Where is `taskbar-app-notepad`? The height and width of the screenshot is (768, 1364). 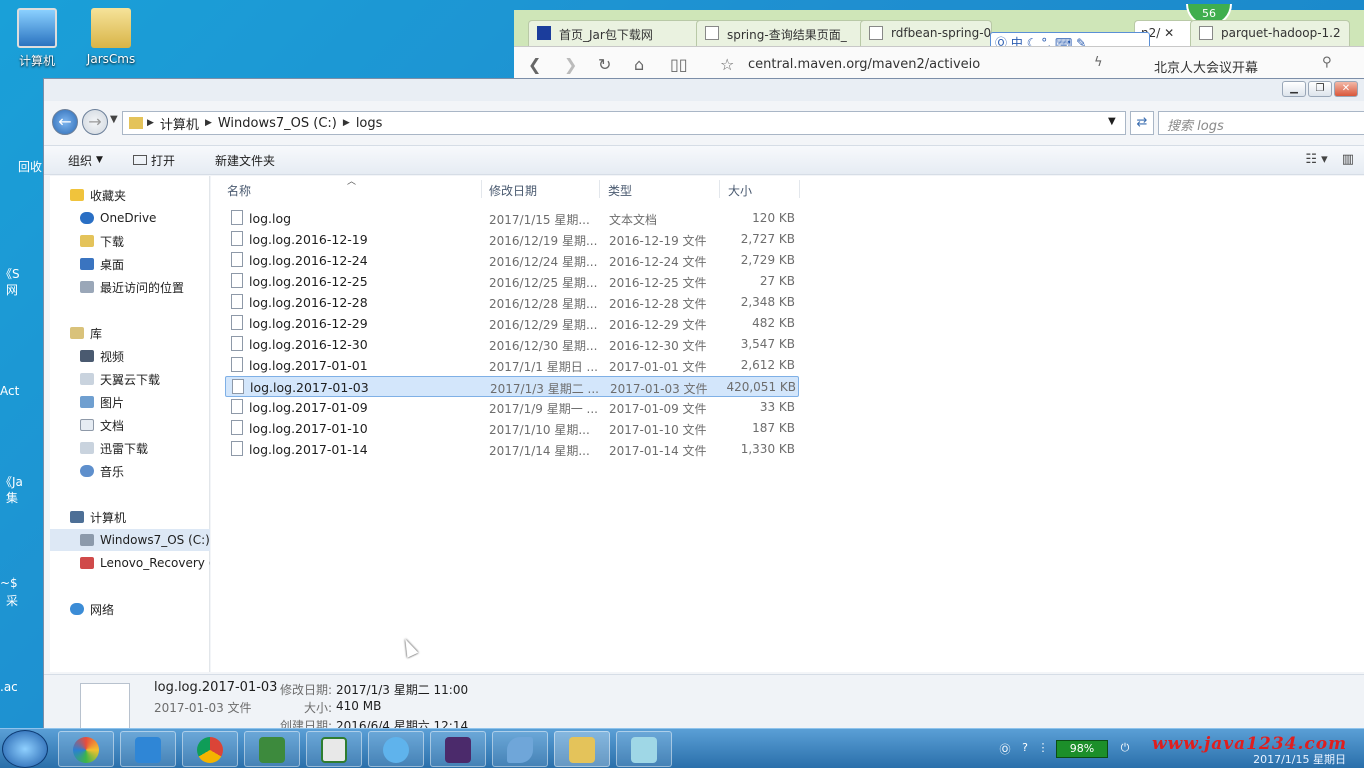
taskbar-app-notepad is located at coordinates (644, 749).